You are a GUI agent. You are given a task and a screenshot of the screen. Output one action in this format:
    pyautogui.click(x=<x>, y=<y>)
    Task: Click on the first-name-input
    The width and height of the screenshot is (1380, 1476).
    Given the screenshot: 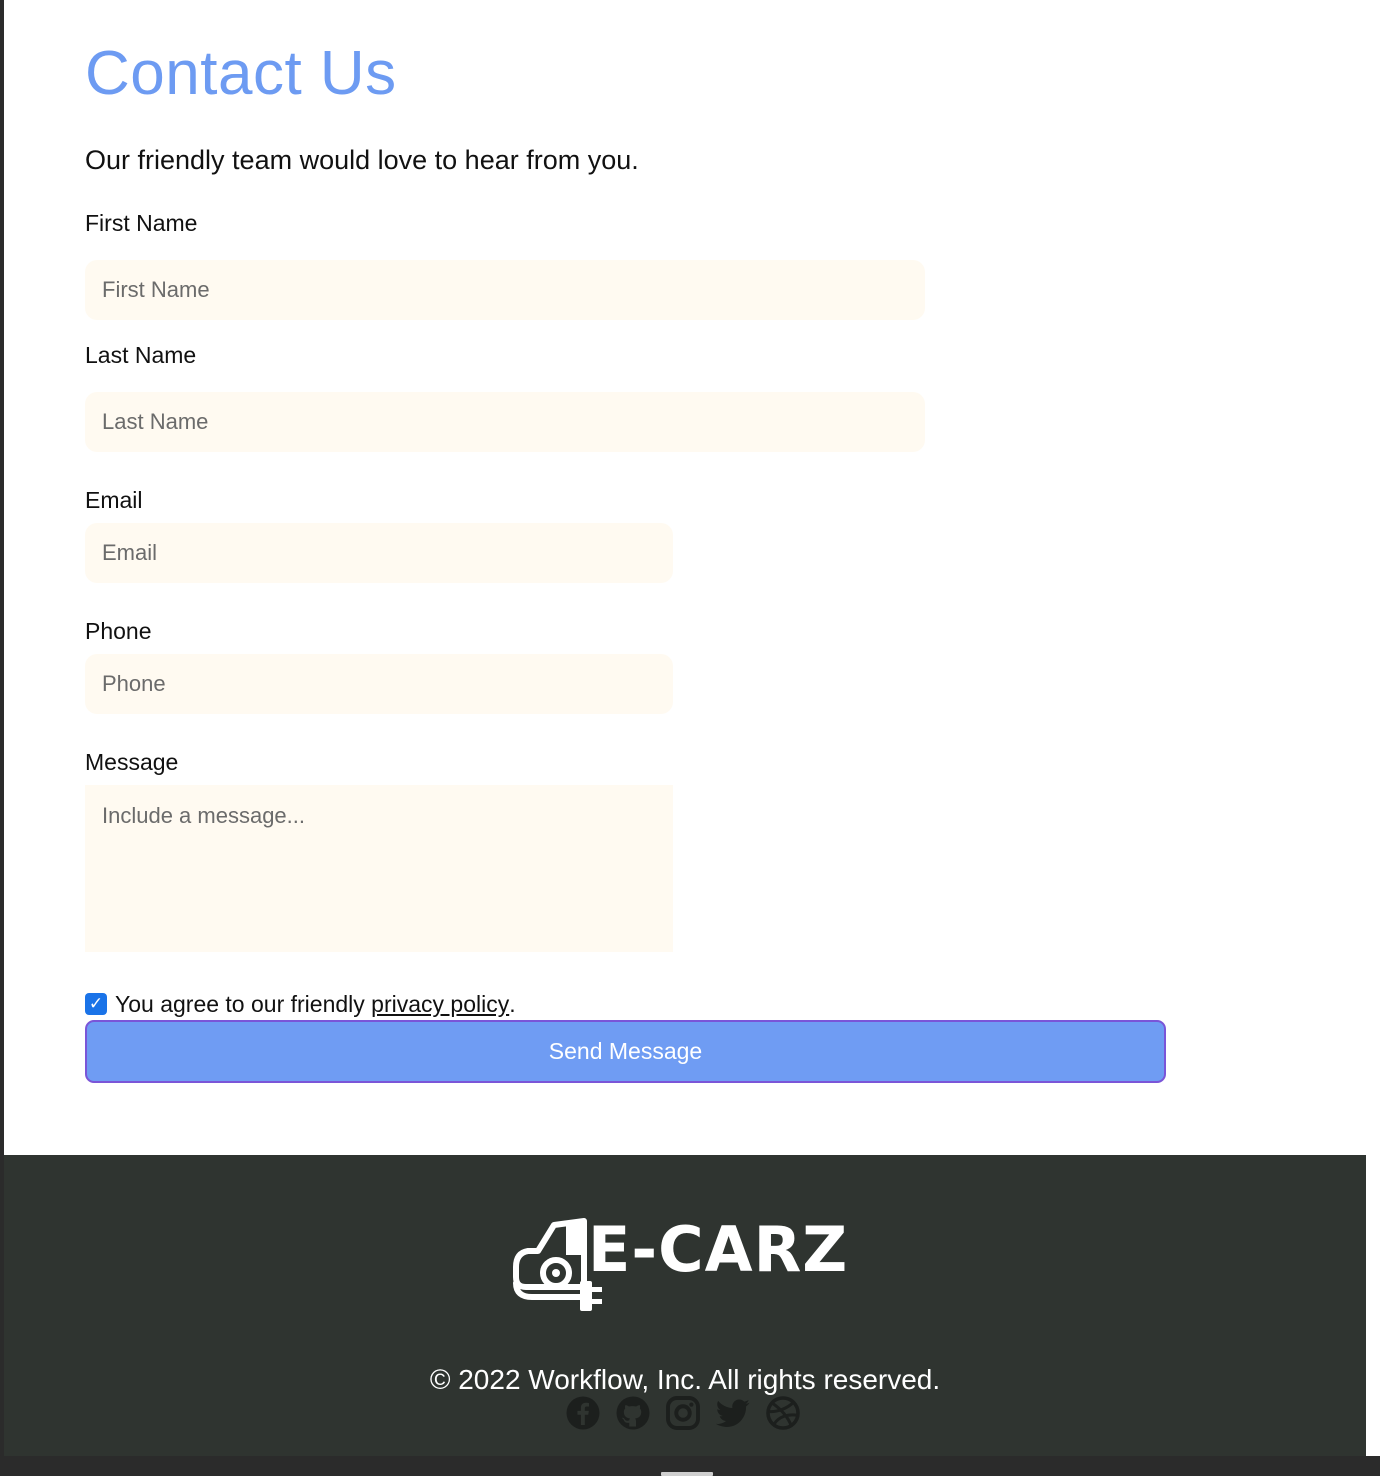 What is the action you would take?
    pyautogui.click(x=505, y=290)
    